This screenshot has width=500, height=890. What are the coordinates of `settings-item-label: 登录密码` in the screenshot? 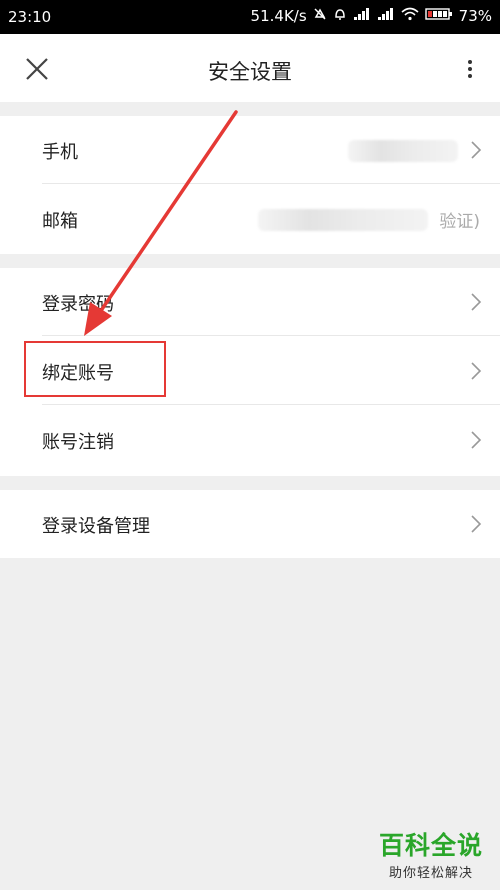 It's located at (78, 304).